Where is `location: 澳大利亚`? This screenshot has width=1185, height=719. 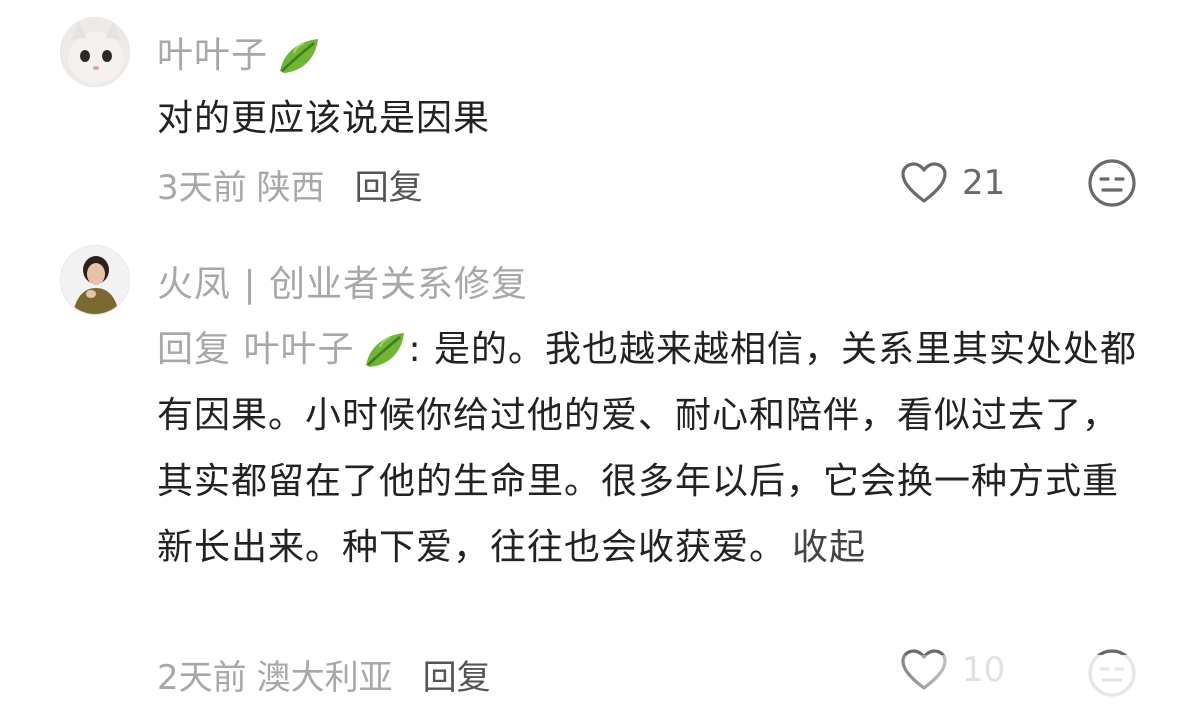 location: 澳大利亚 is located at coordinates (324, 678).